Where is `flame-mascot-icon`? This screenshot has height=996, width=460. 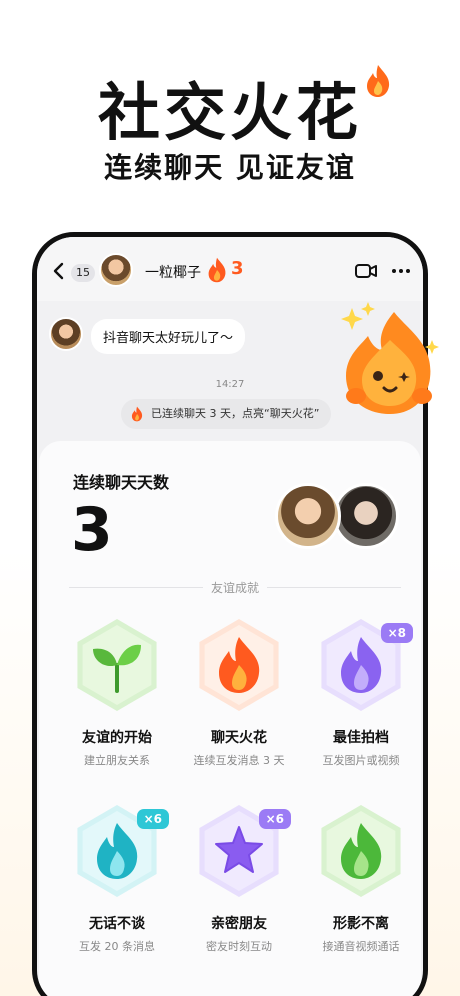 flame-mascot-icon is located at coordinates (390, 358).